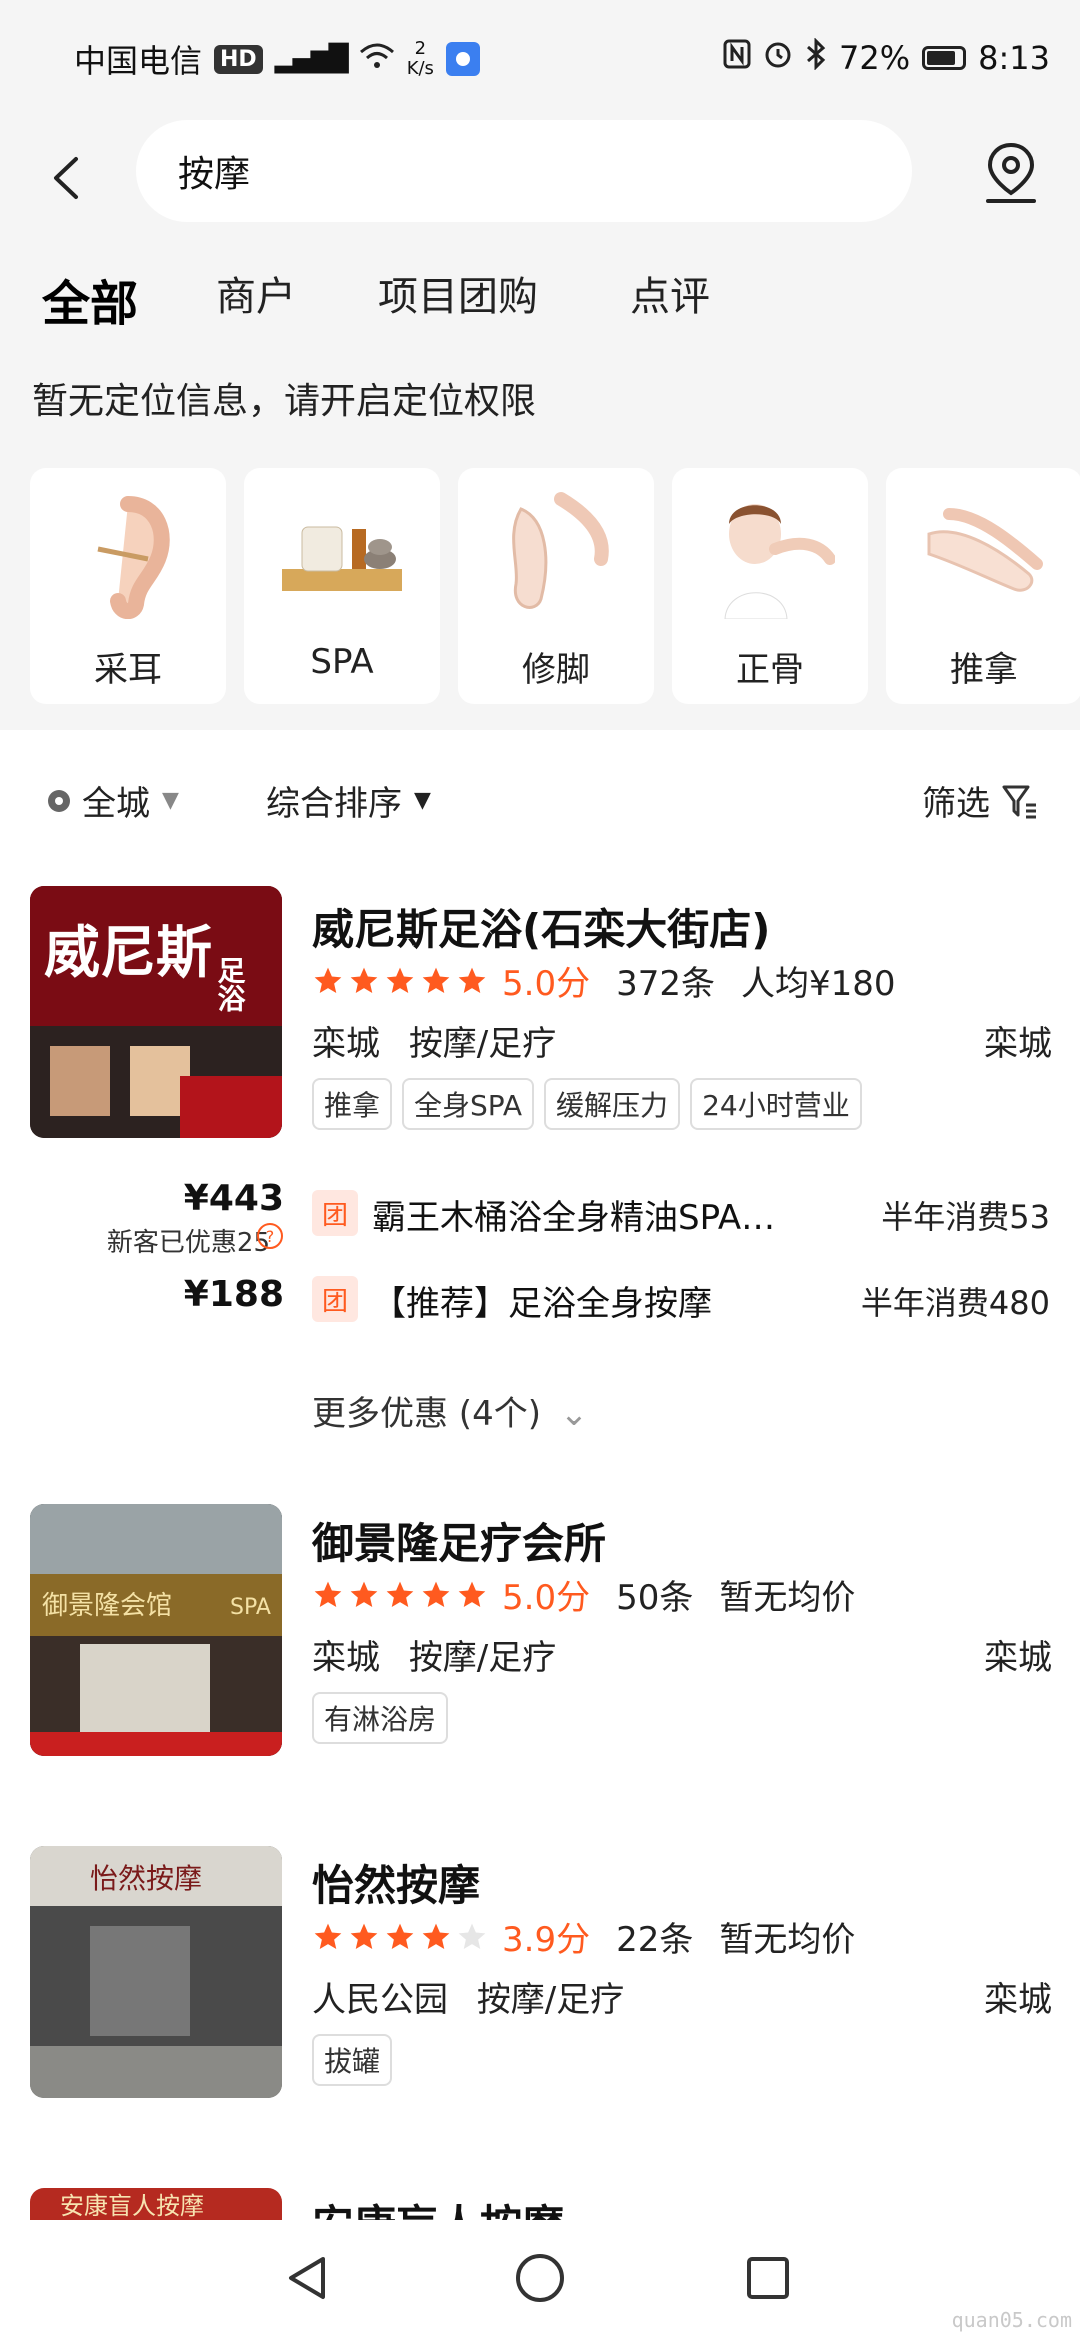  What do you see at coordinates (1011, 2320) in the screenshot?
I see `watermark: quan05.com` at bounding box center [1011, 2320].